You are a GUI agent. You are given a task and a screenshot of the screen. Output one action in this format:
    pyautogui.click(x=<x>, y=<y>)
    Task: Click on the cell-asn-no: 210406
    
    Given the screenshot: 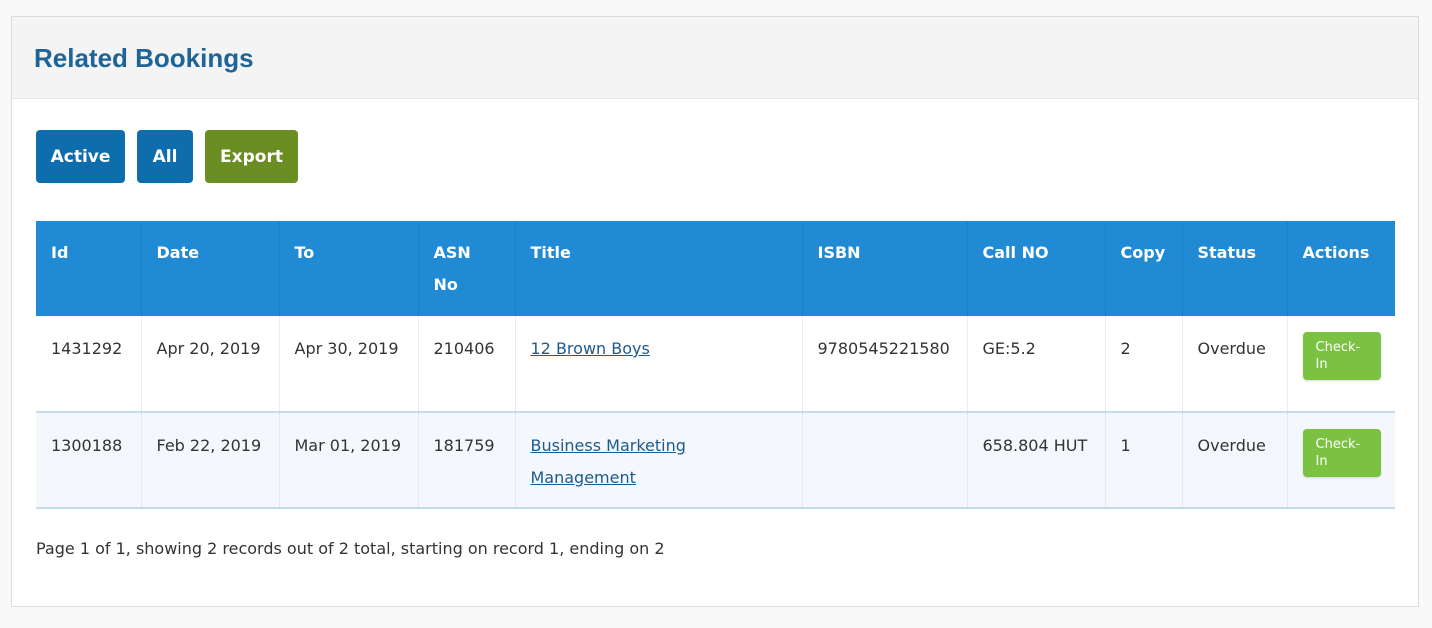 What is the action you would take?
    pyautogui.click(x=466, y=364)
    